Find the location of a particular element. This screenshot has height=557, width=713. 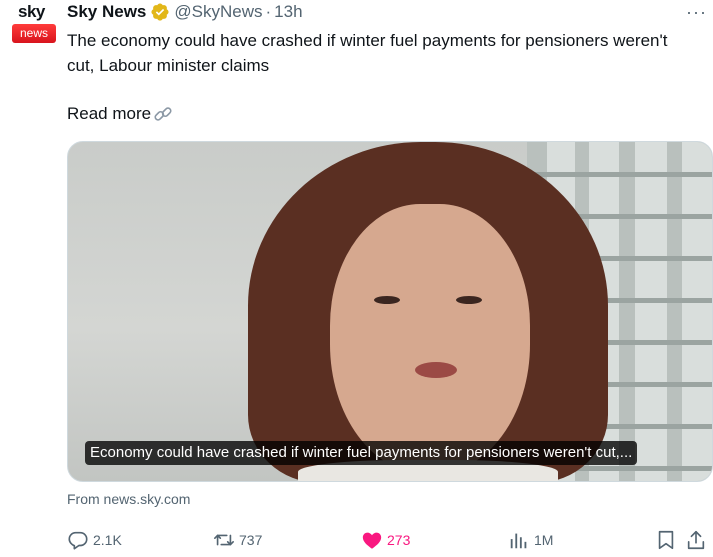

link-source: From news.sky.com is located at coordinates (128, 499).